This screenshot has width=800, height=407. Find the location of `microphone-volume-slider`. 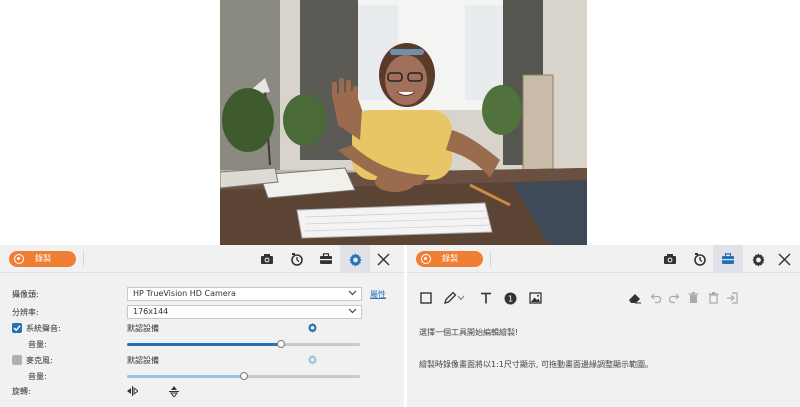

microphone-volume-slider is located at coordinates (243, 376).